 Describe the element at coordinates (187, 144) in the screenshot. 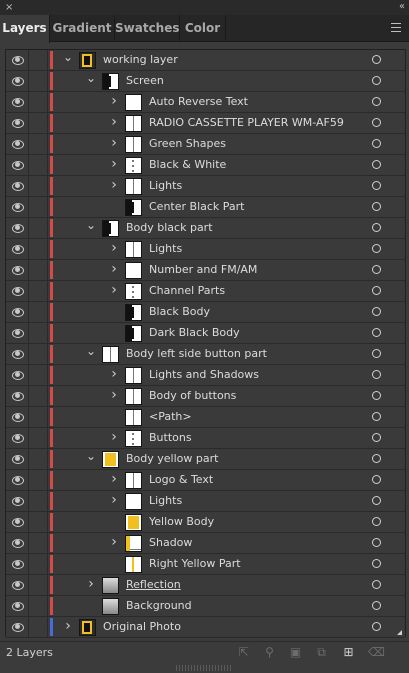

I see `layer-name: Green Shapes` at that location.